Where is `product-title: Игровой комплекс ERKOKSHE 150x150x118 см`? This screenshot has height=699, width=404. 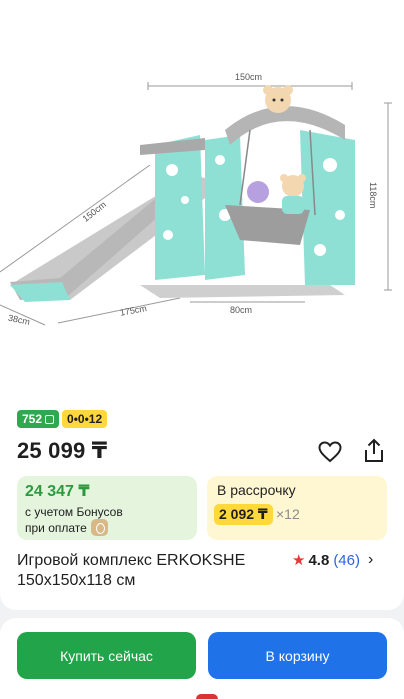
product-title: Игровой комплекс ERKOKSHE 150x150x118 см is located at coordinates (131, 570).